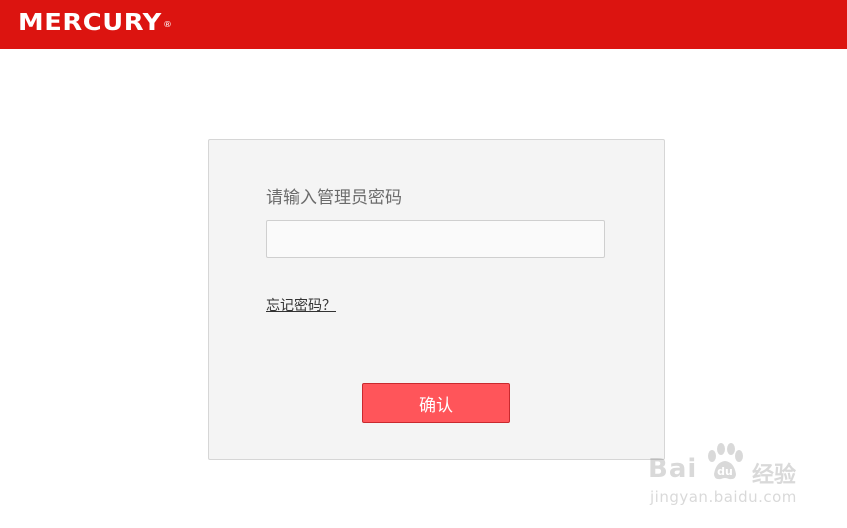  Describe the element at coordinates (774, 475) in the screenshot. I see `watermark-jingyan-text: 经验` at that location.